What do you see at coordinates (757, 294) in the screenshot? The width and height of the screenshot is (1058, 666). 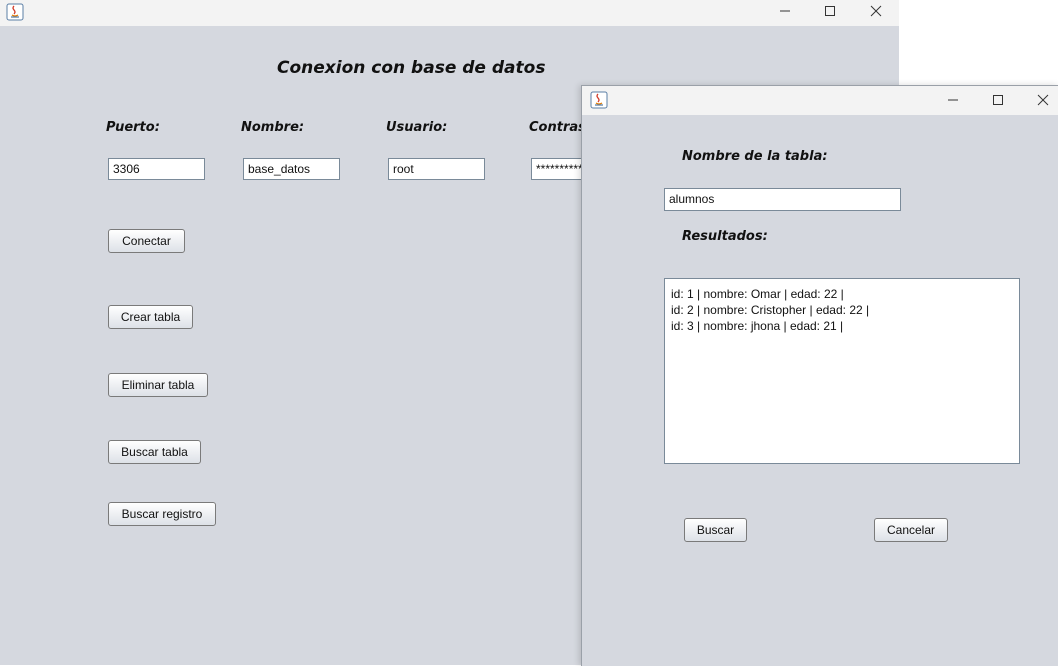 I see `result-line: id: 1 | nombre: Omar | edad: 22 |` at bounding box center [757, 294].